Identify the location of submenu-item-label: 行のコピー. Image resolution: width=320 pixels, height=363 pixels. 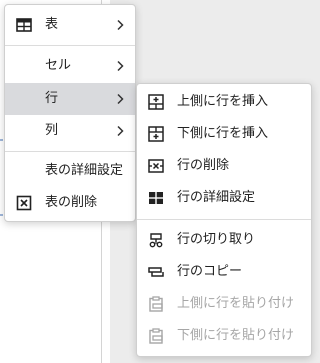
(210, 271).